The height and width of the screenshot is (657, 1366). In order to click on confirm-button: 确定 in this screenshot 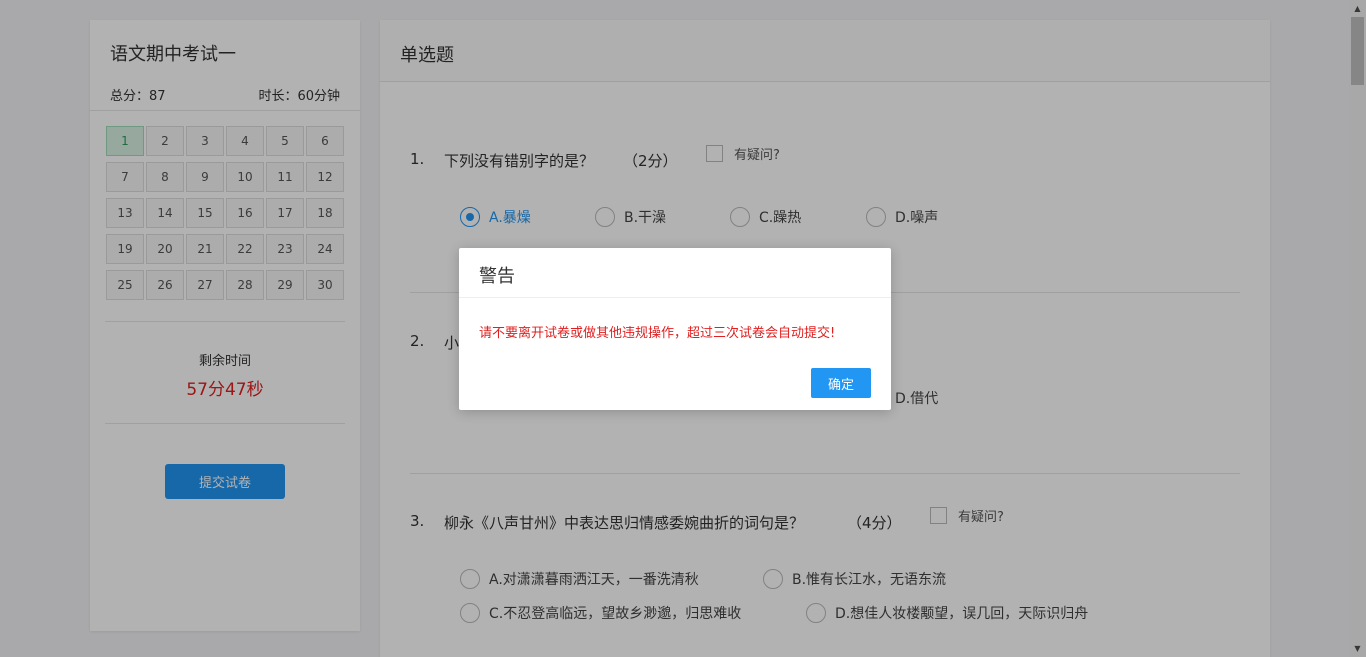, I will do `click(841, 383)`.